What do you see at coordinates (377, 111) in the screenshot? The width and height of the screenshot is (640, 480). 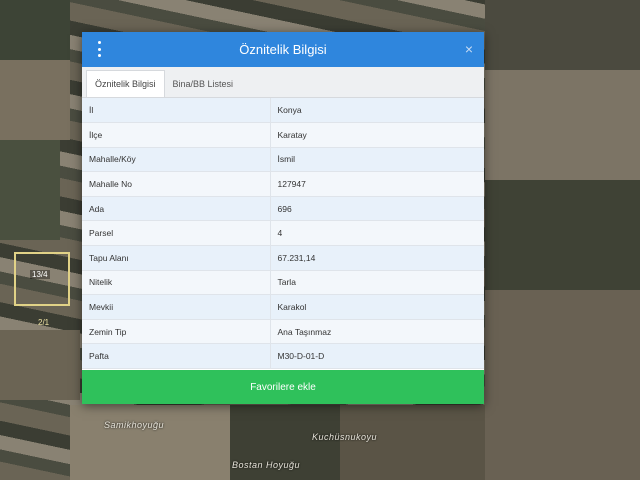 I see `attribute-value: Konya` at bounding box center [377, 111].